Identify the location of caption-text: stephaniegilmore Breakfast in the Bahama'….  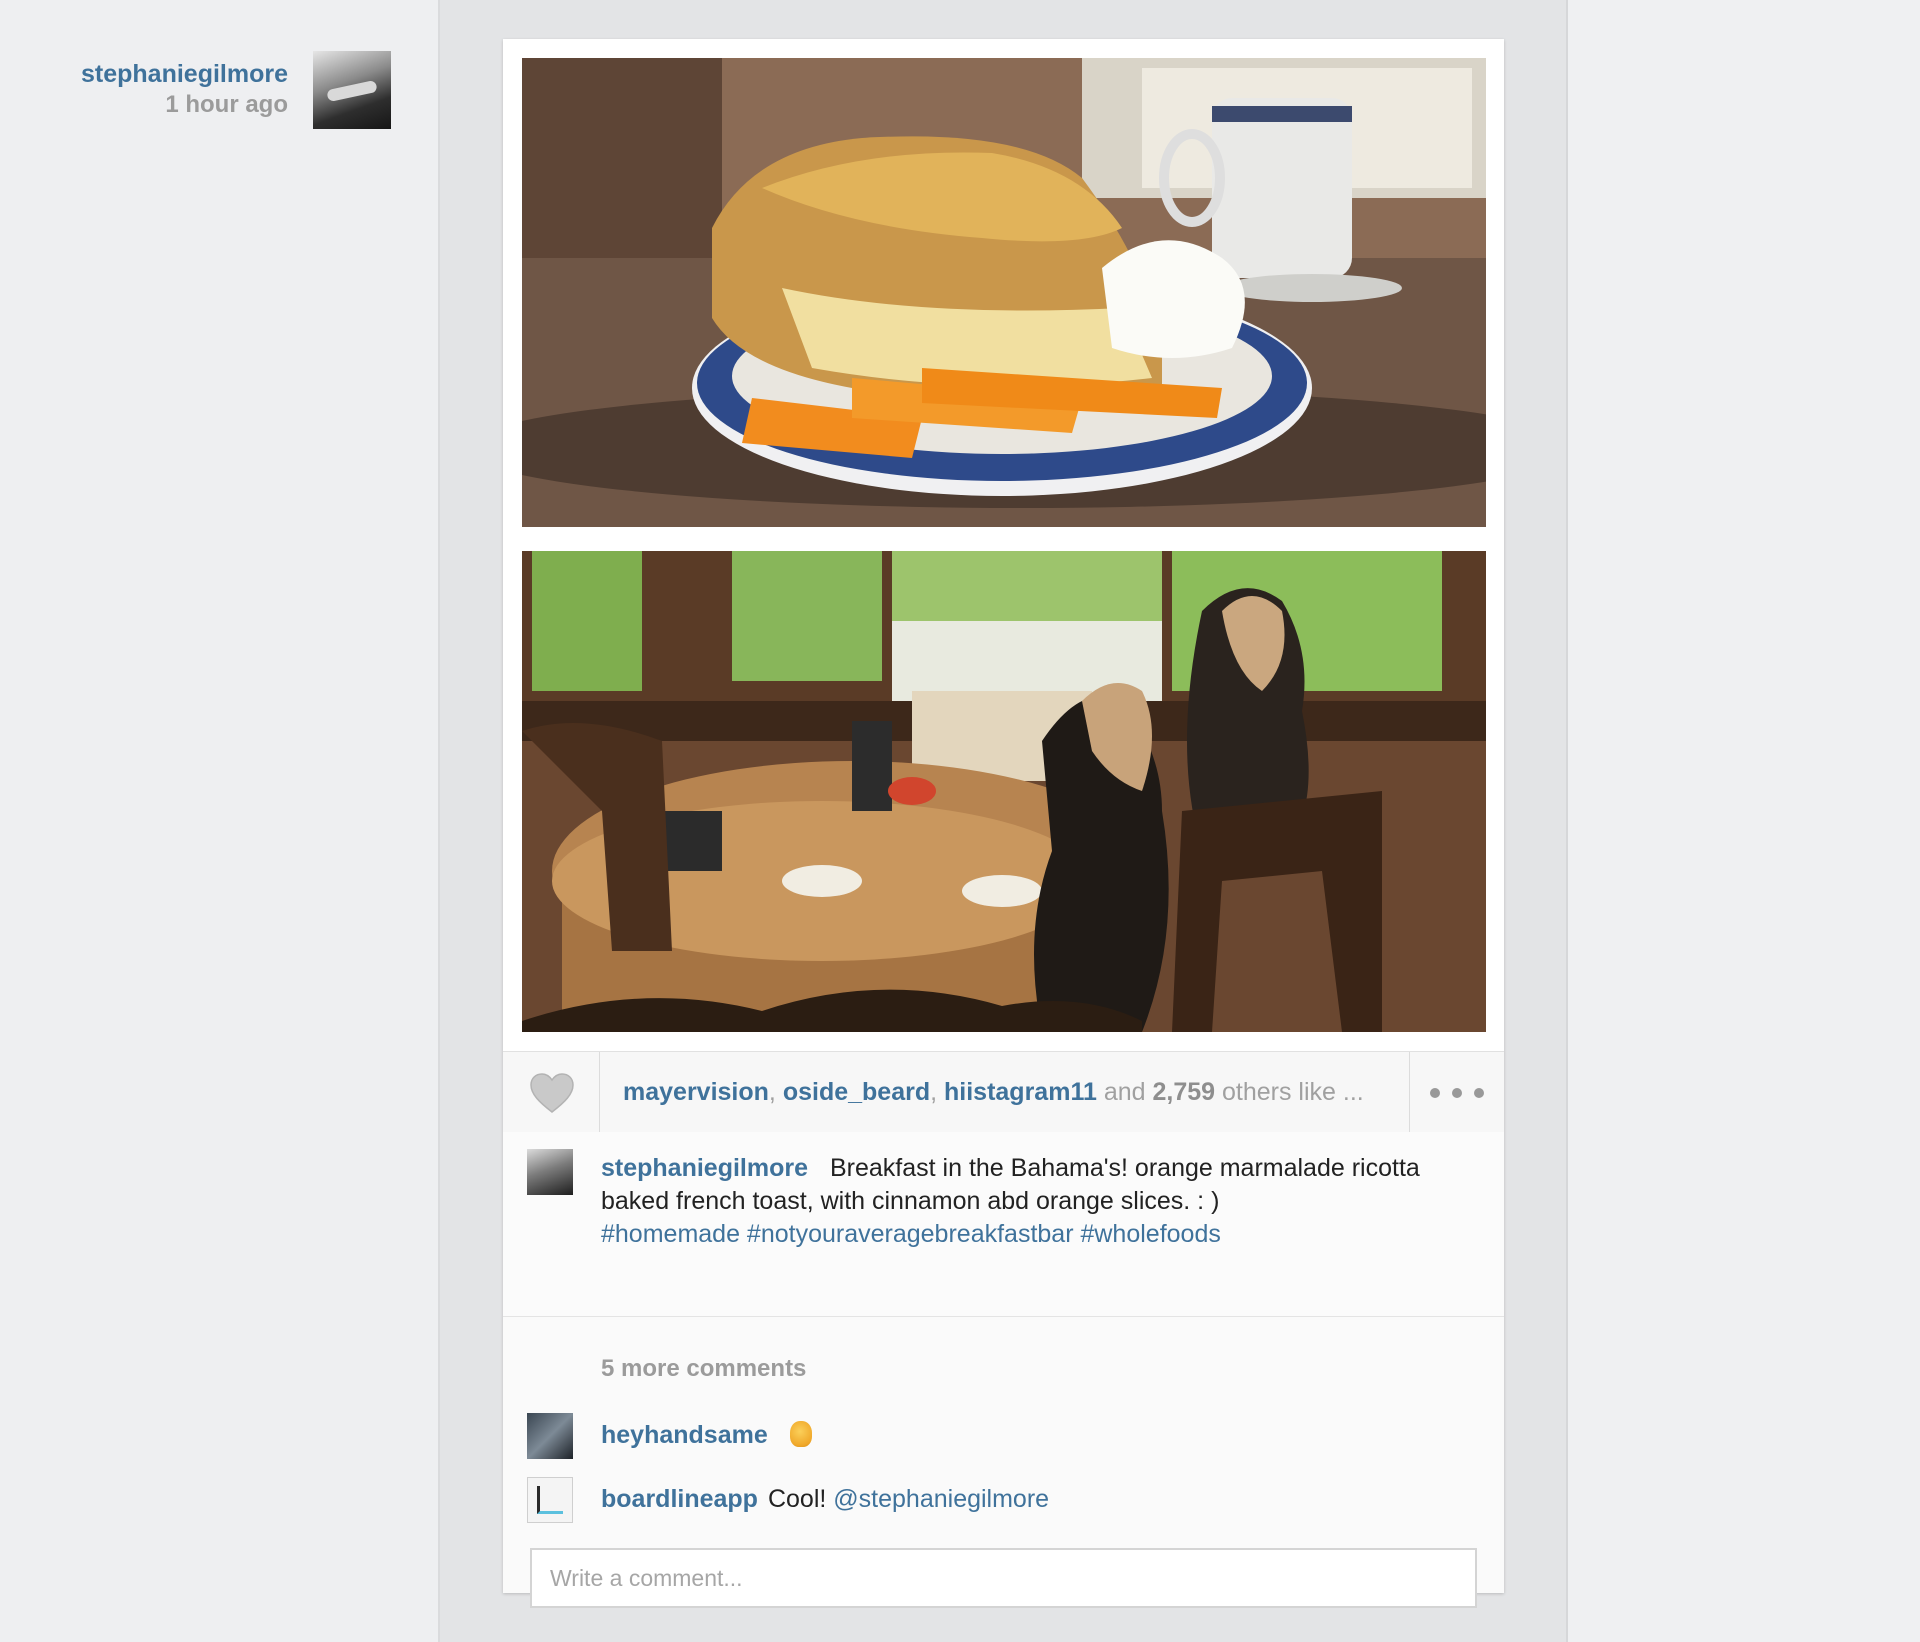
(1041, 1201).